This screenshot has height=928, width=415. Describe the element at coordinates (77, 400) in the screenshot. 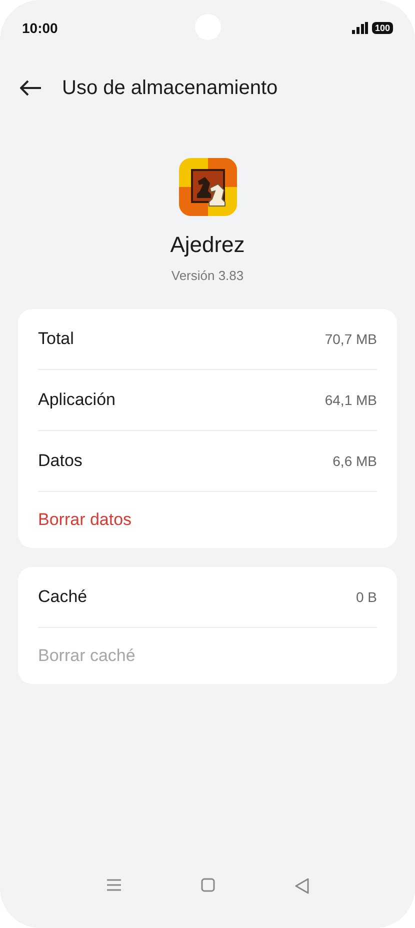

I see `row-label: Aplicación` at that location.